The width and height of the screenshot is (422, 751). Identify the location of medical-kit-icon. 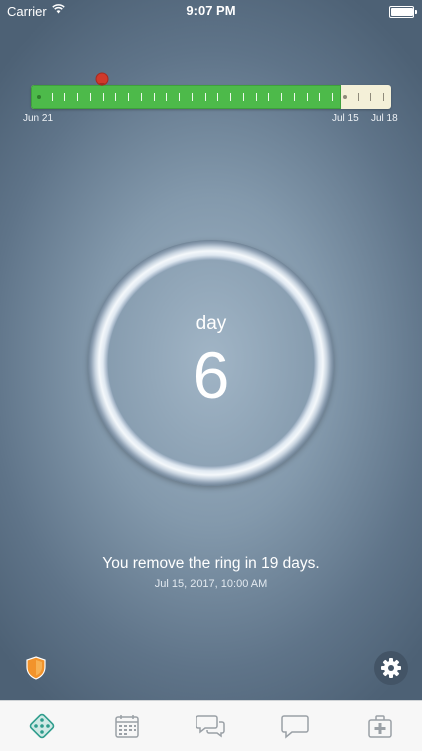
(380, 726).